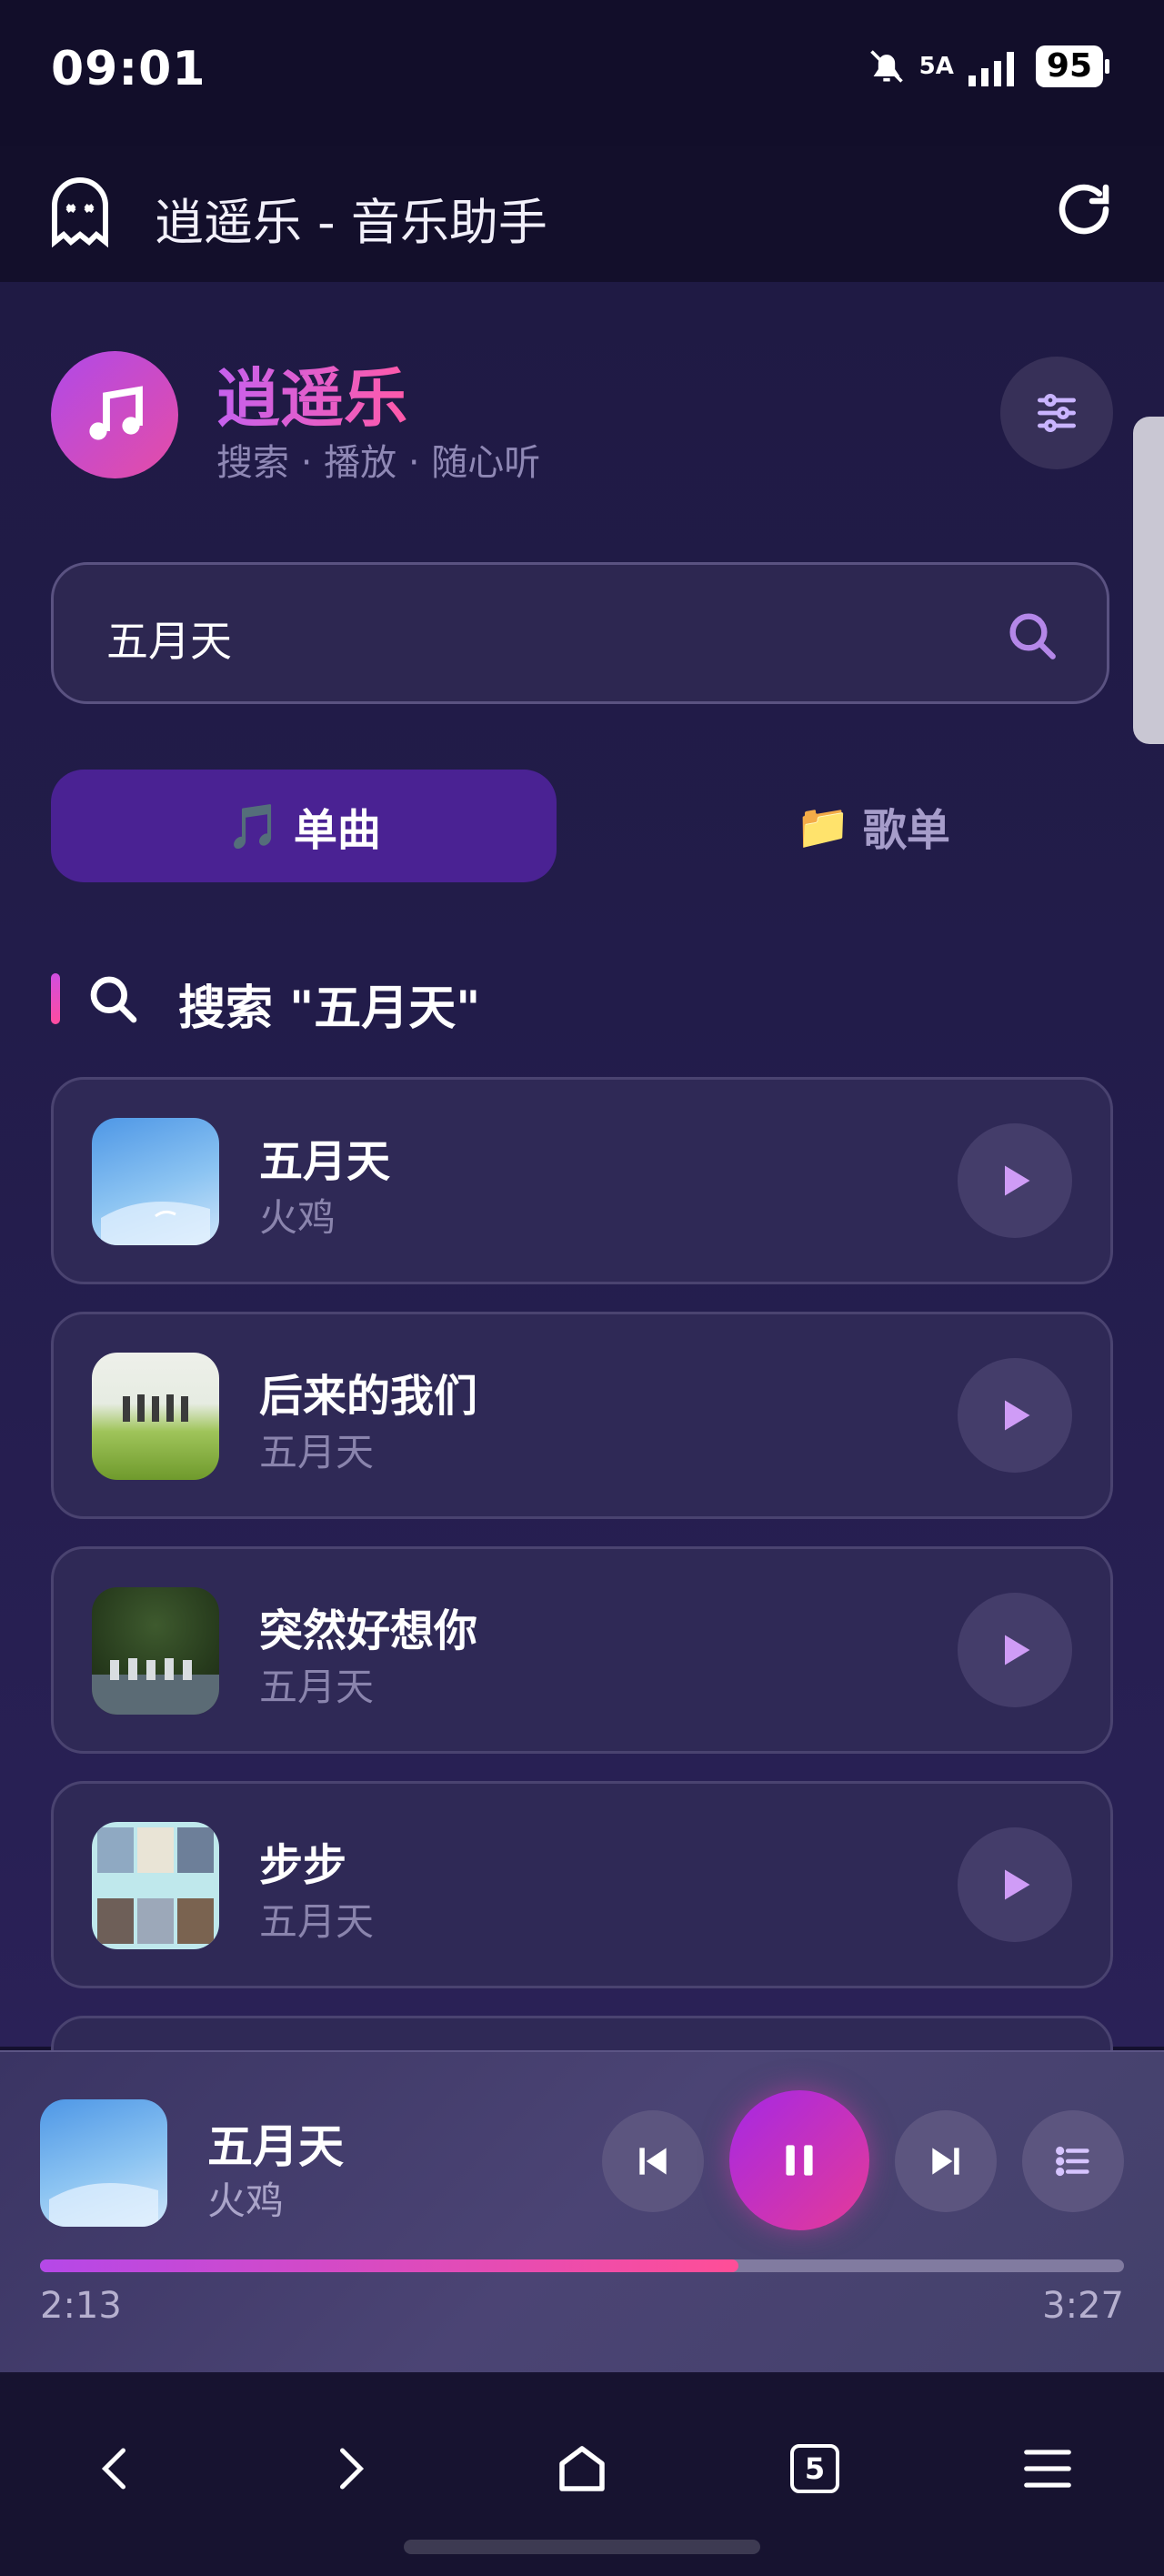 This screenshot has height=2576, width=1164. Describe the element at coordinates (246, 2201) in the screenshot. I see `now-playing-artist: 火鸡` at that location.